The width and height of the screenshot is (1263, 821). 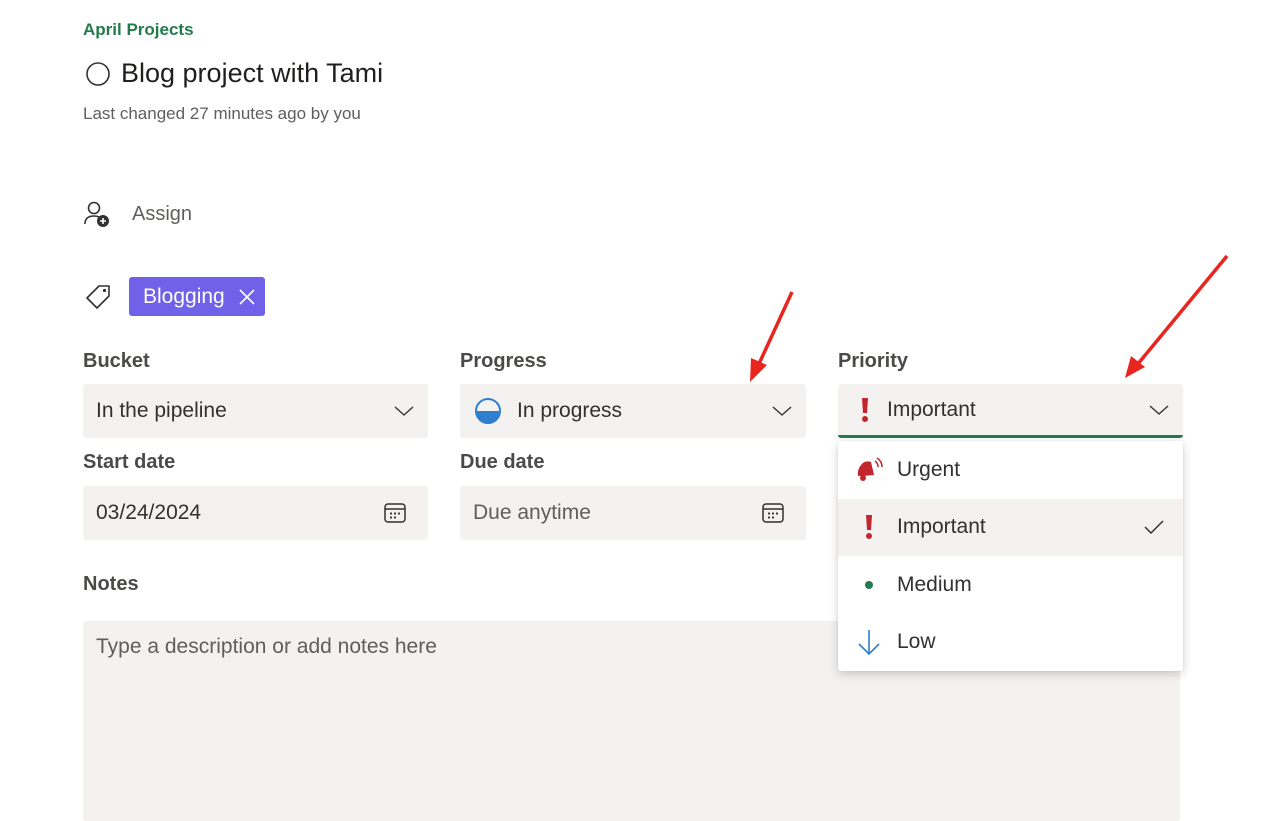 I want to click on progress-label: Progress, so click(x=503, y=361).